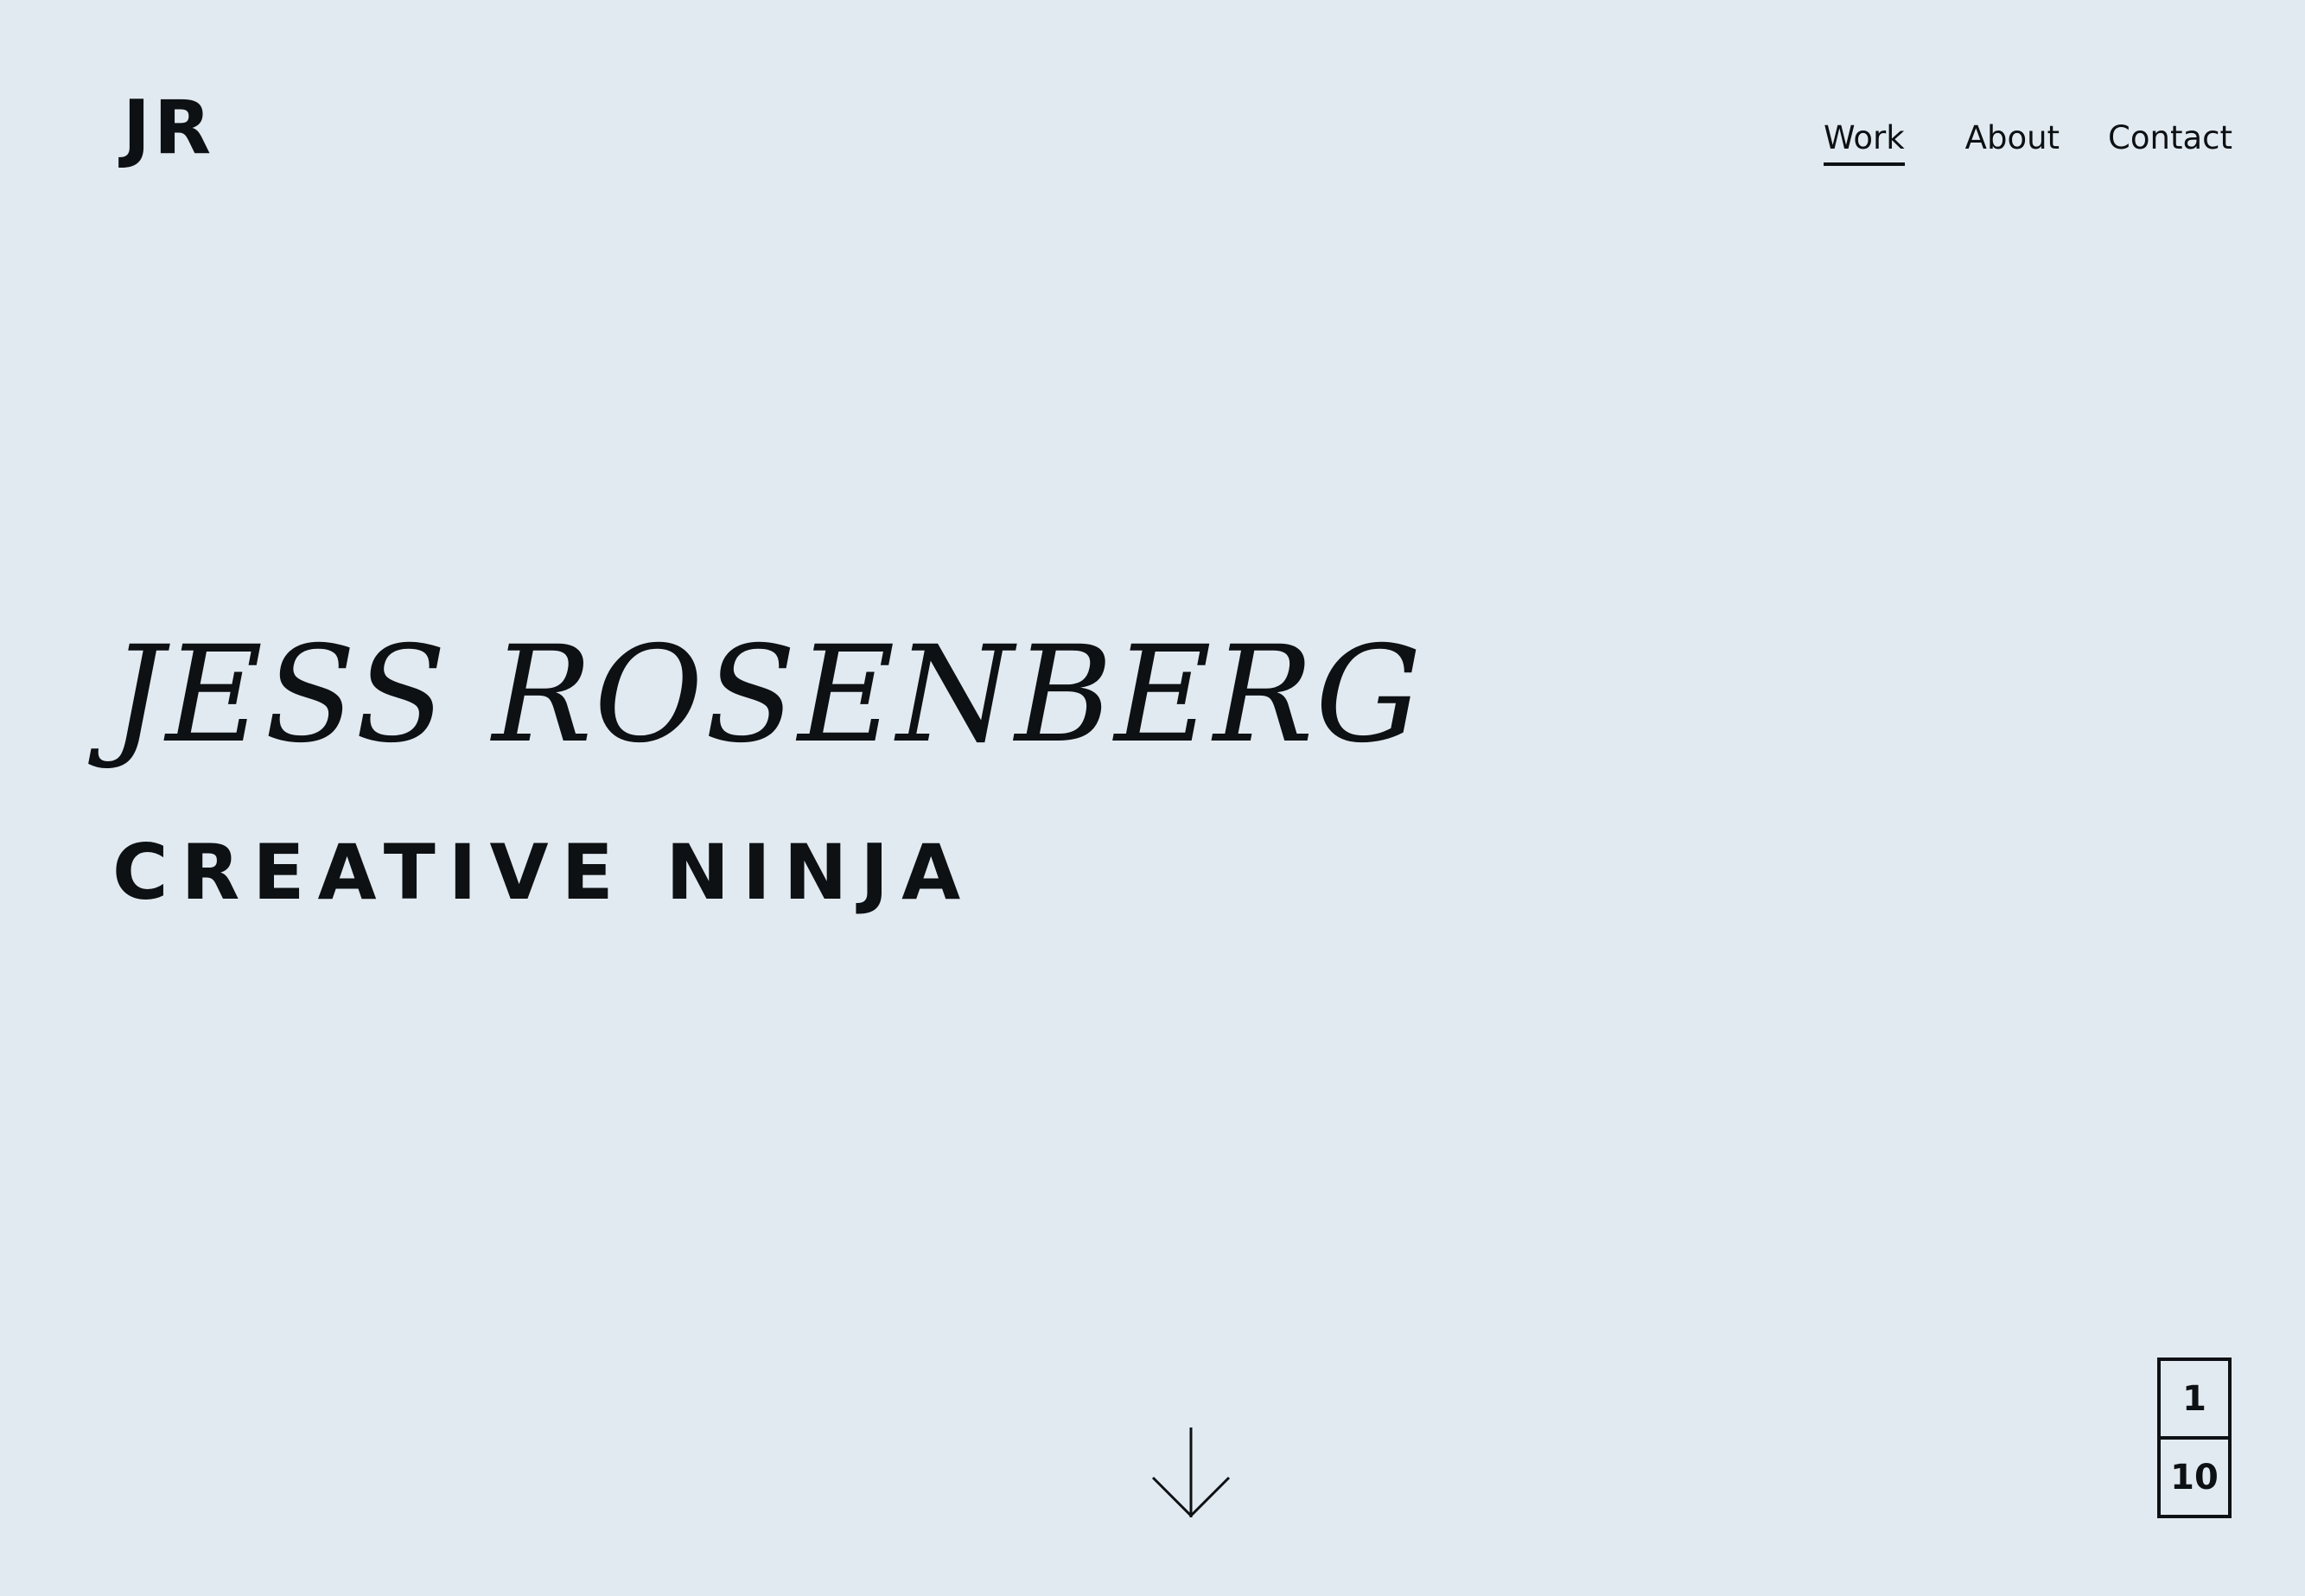 The height and width of the screenshot is (1596, 2305). I want to click on logo: JR, so click(168, 128).